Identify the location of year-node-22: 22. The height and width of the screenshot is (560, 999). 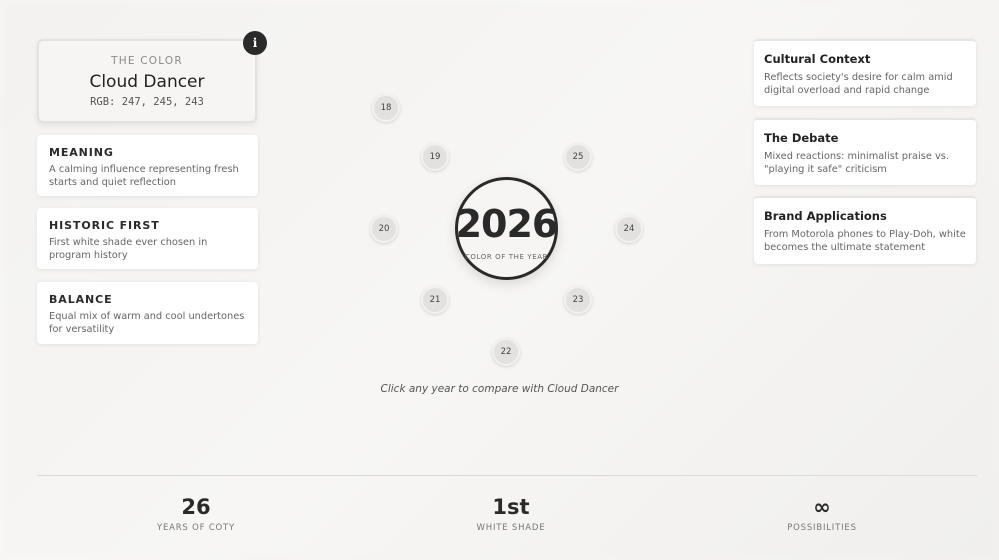
(506, 352).